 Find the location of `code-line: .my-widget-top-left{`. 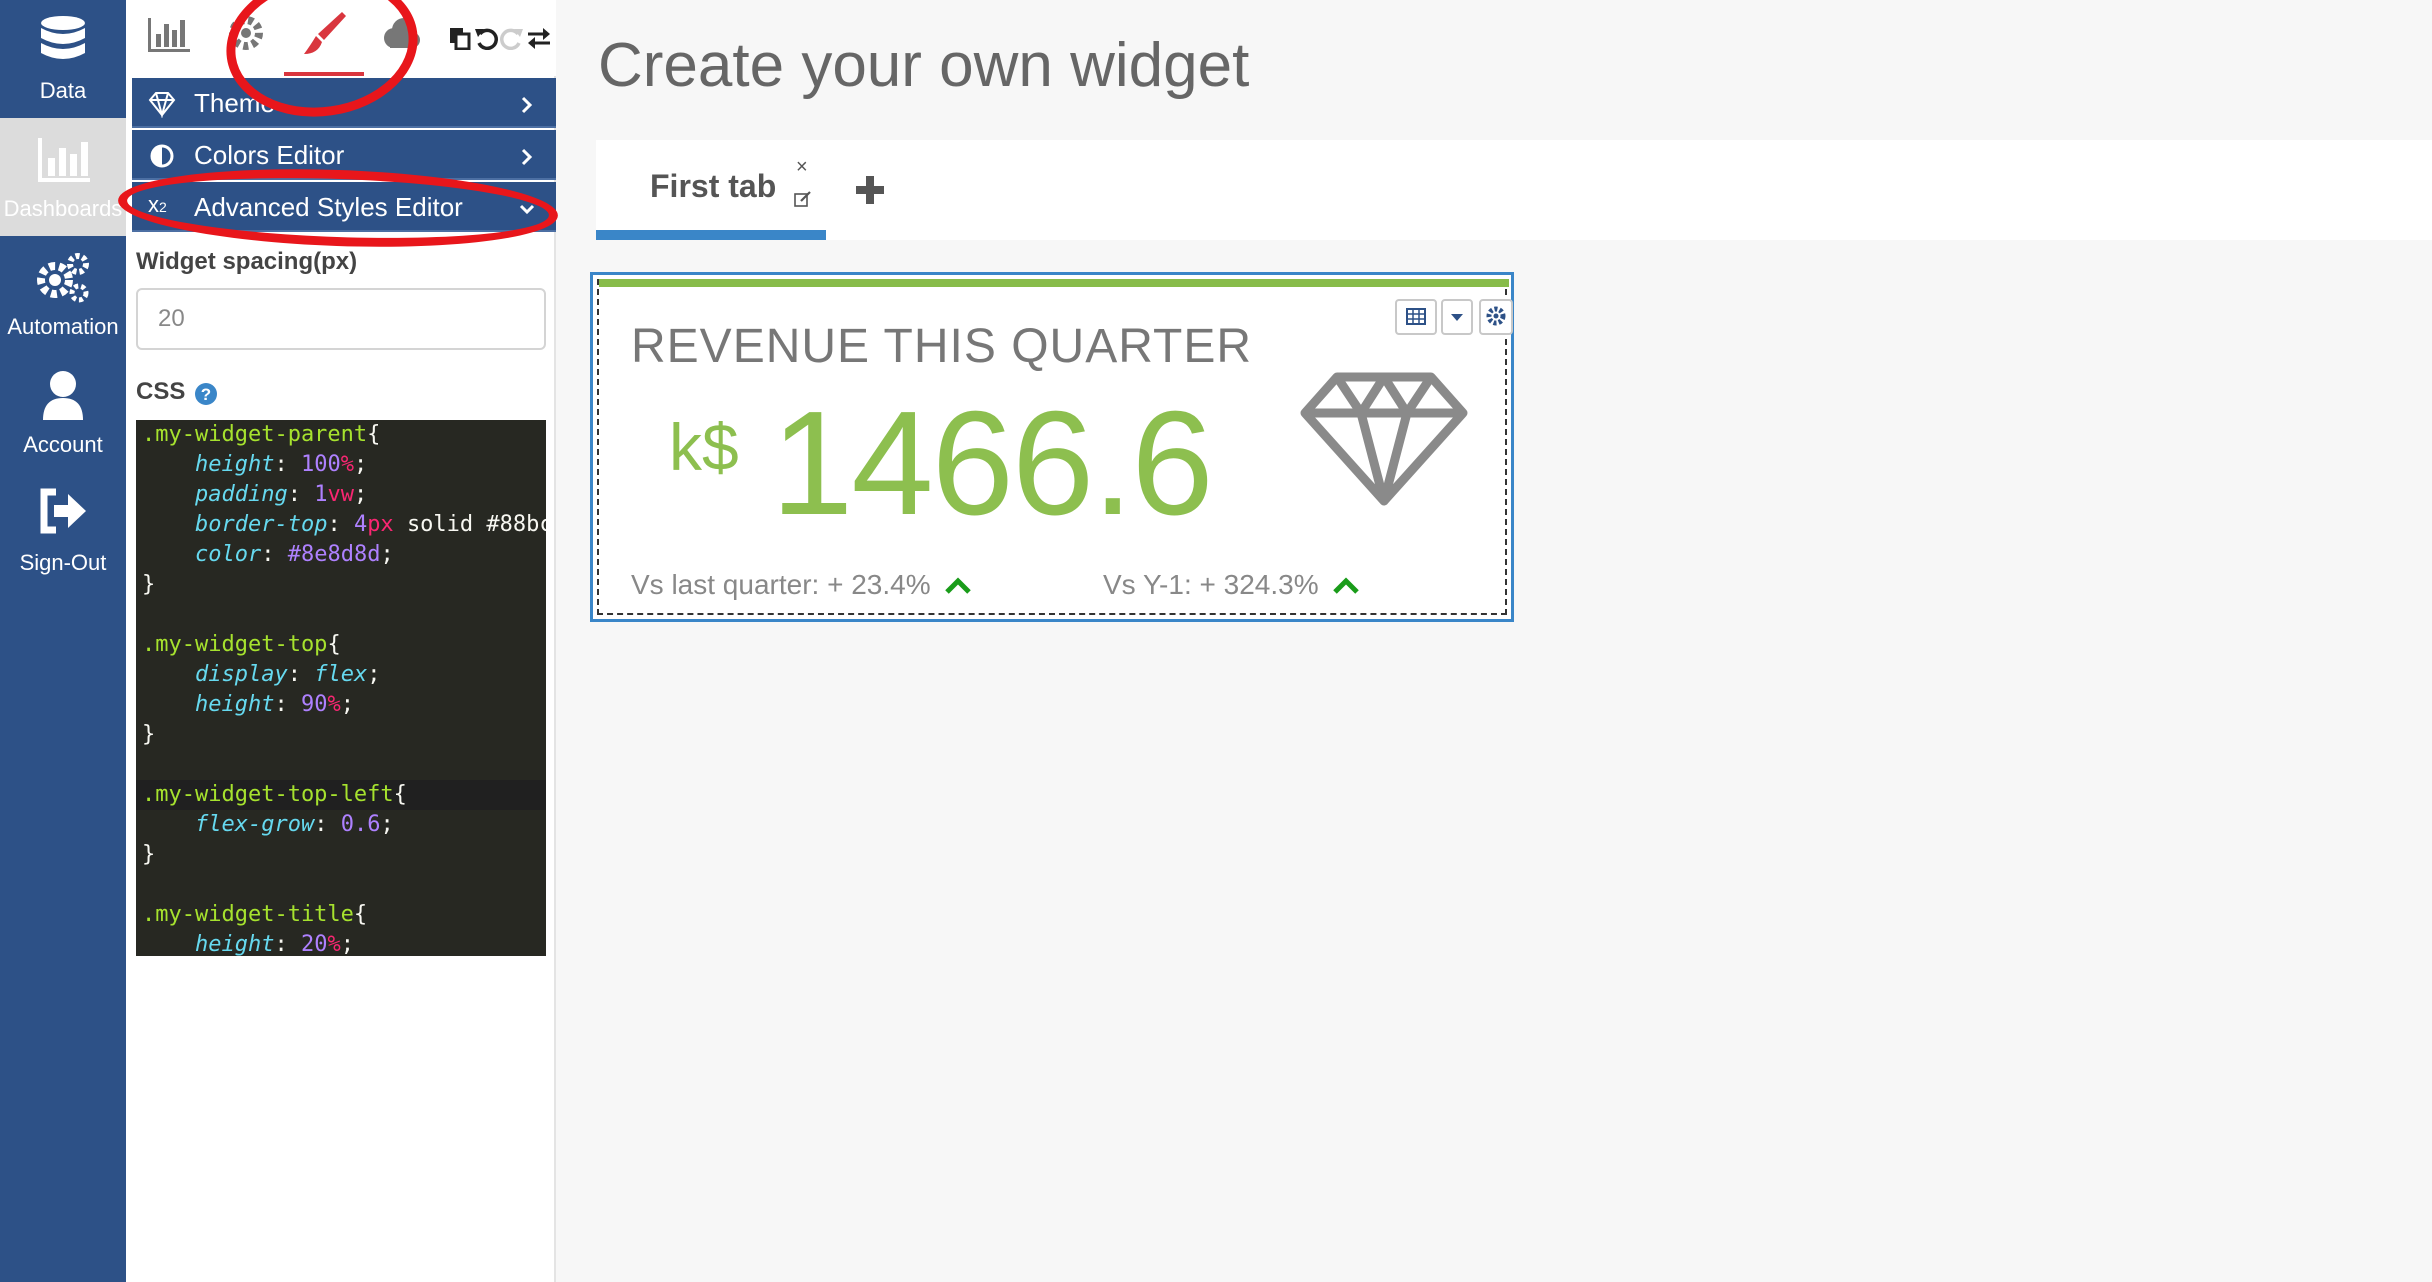

code-line: .my-widget-top-left{ is located at coordinates (341, 795).